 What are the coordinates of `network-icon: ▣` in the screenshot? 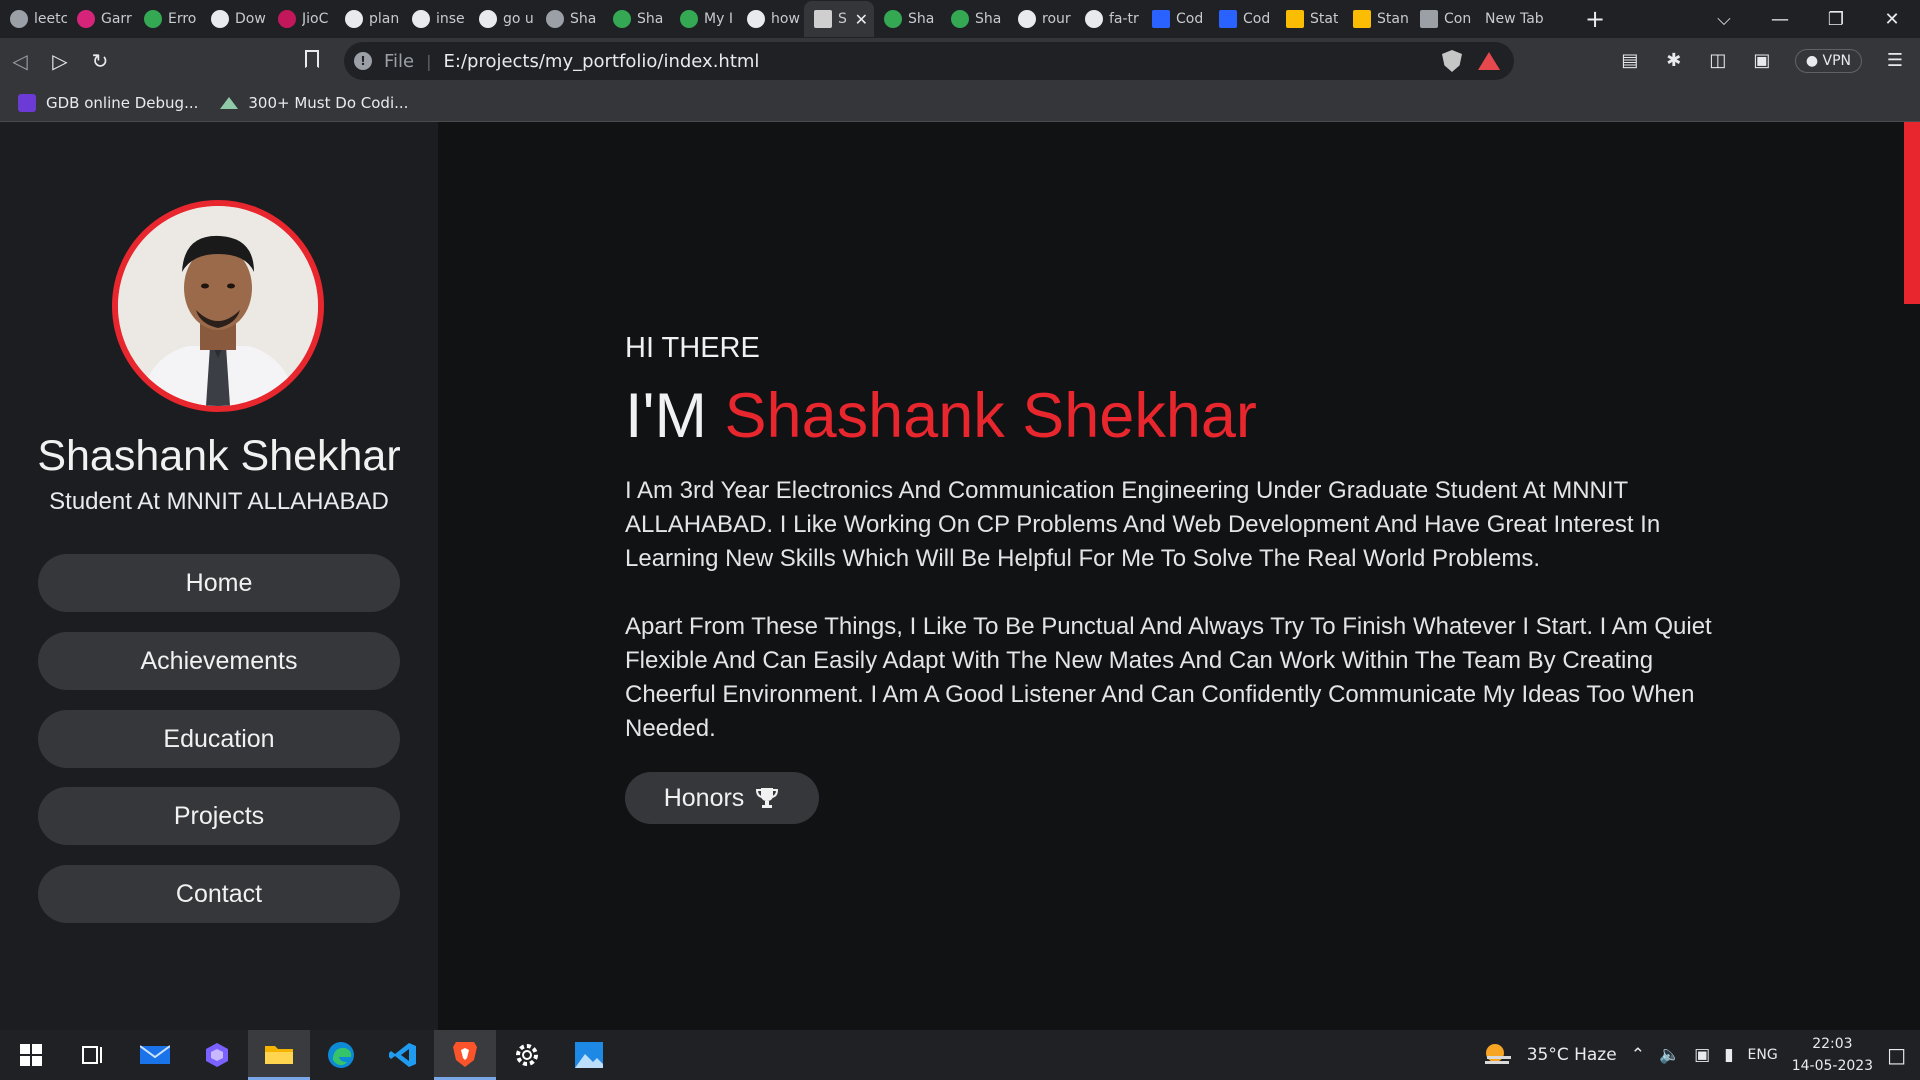 It's located at (1702, 1055).